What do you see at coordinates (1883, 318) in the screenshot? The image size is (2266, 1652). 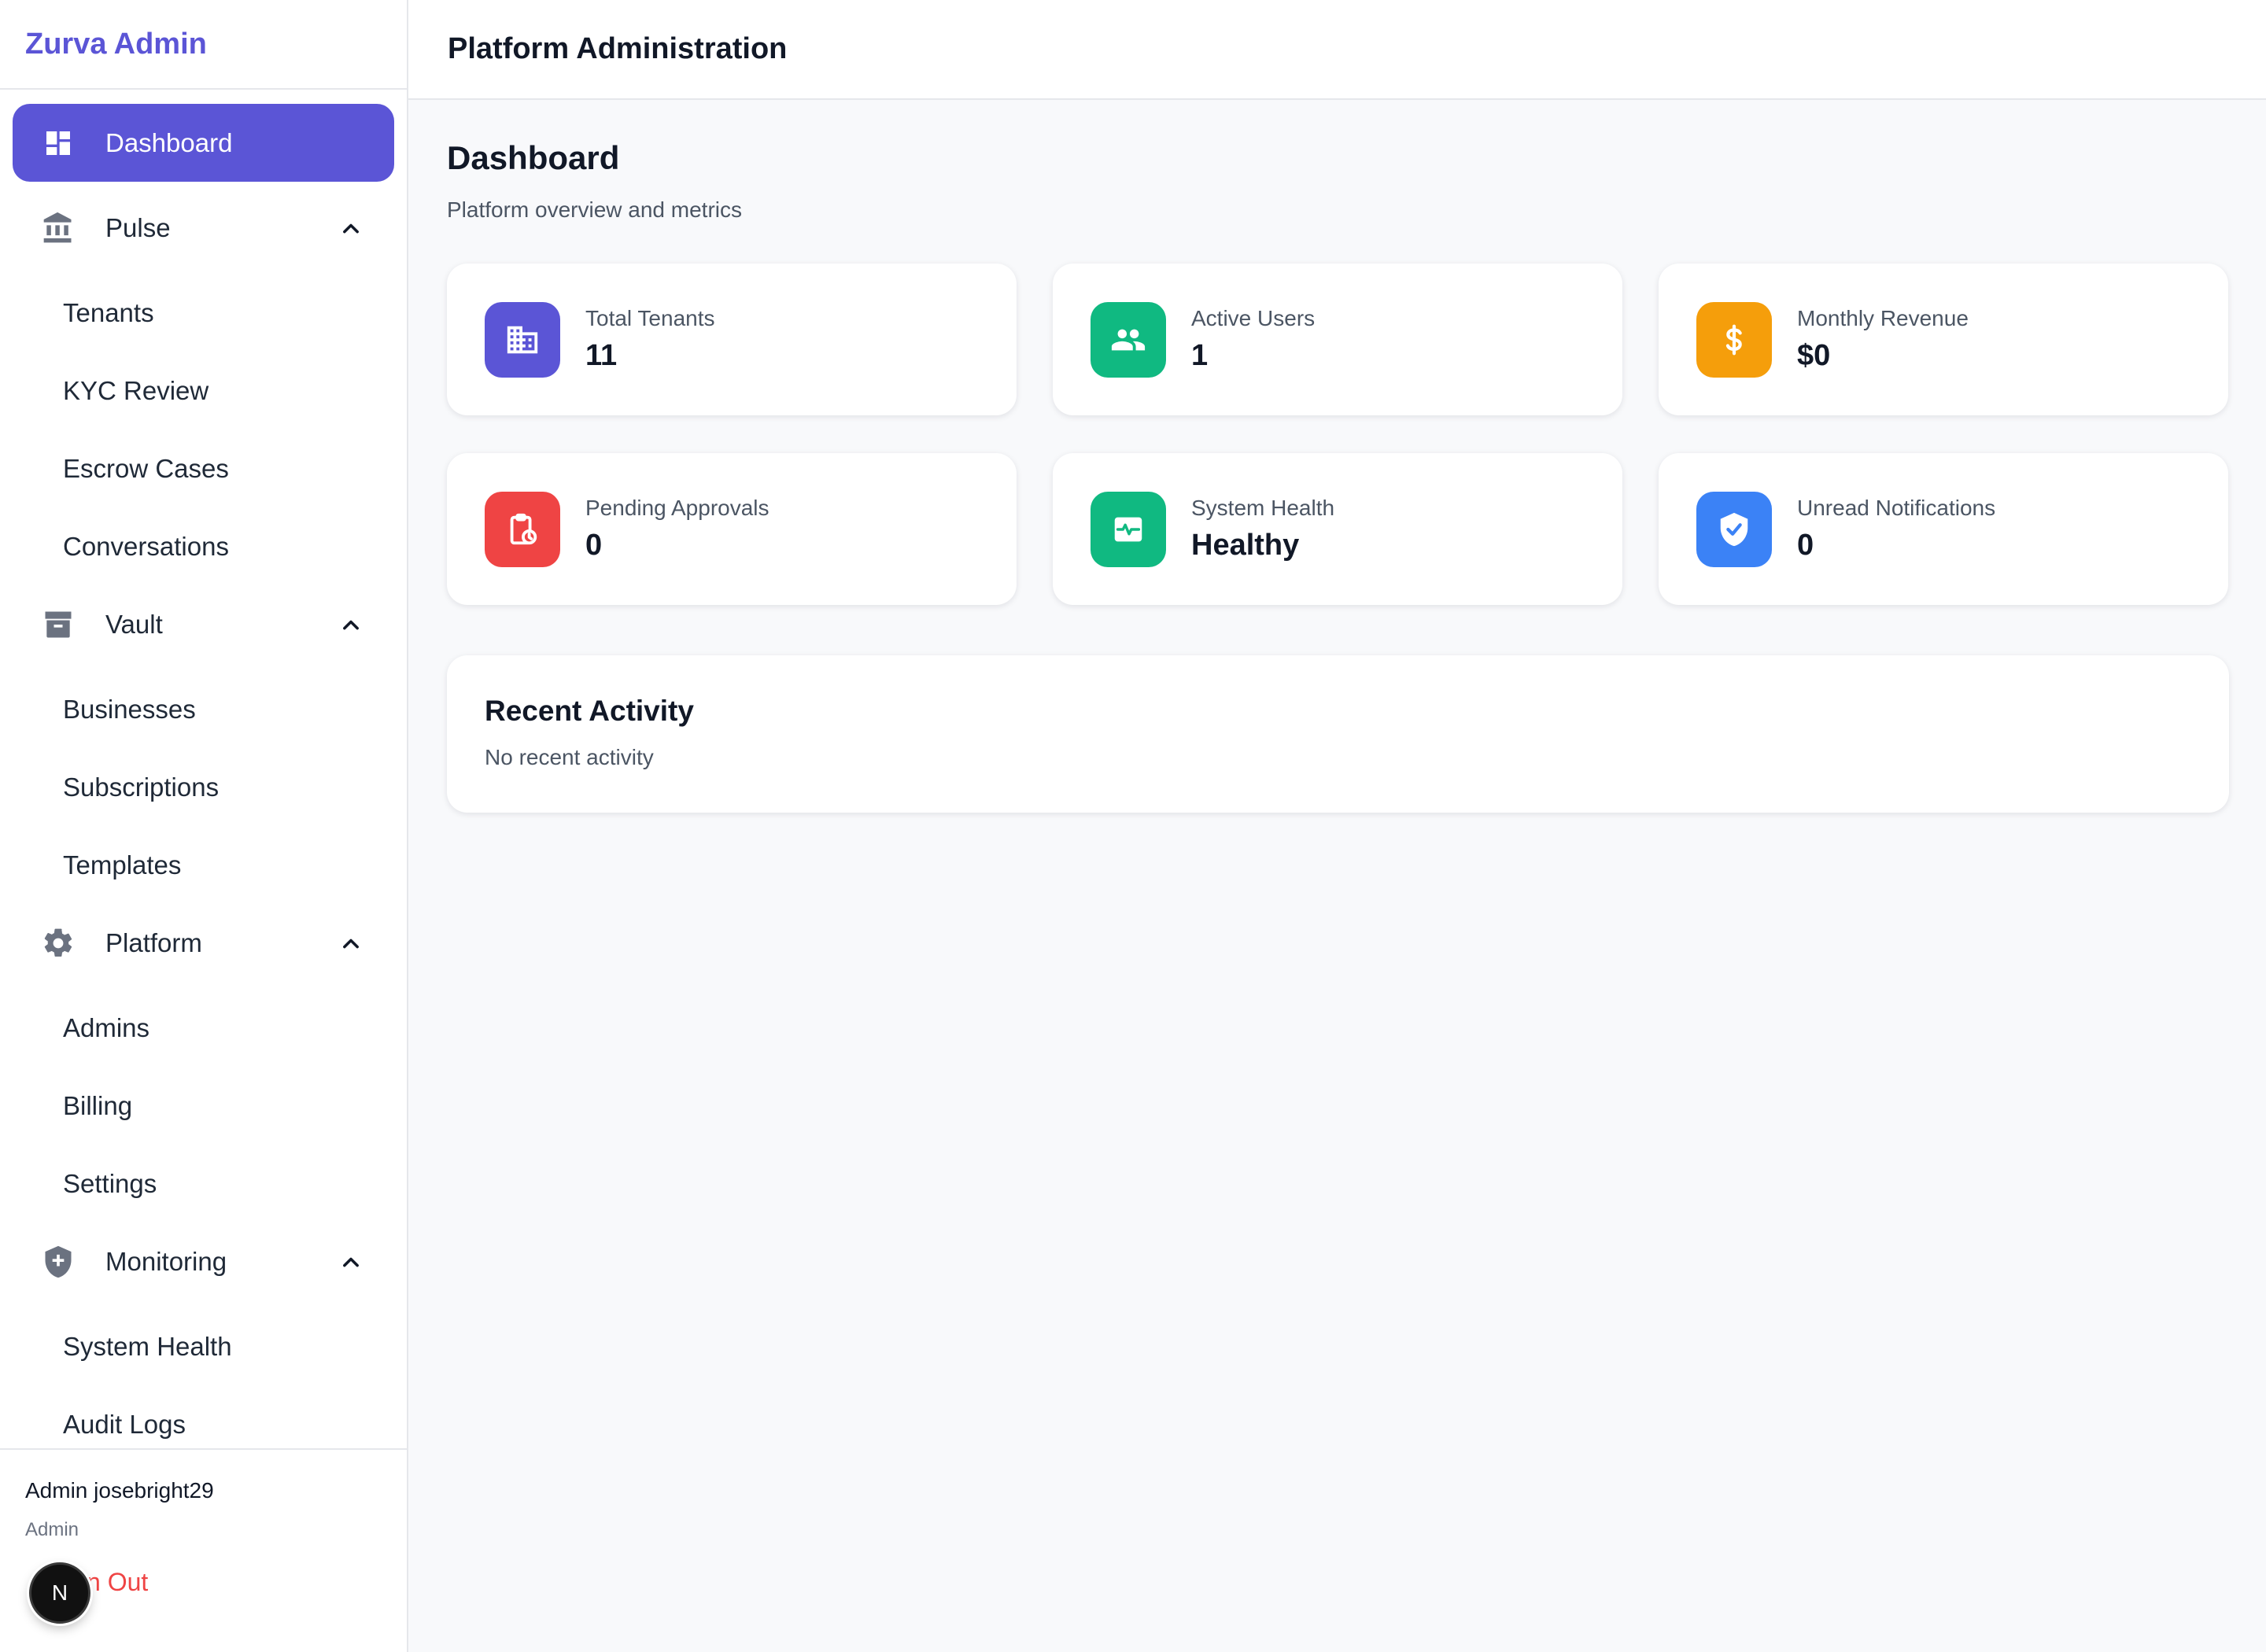 I see `stat-label: Monthly Revenue` at bounding box center [1883, 318].